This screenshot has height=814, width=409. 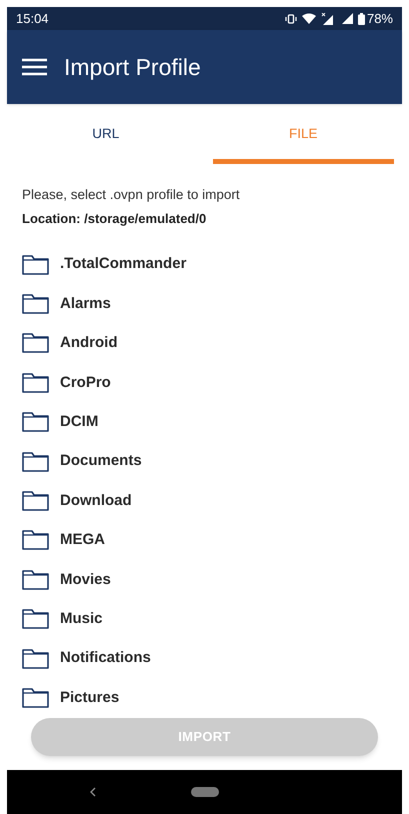 What do you see at coordinates (90, 698) in the screenshot?
I see `folder-item: Pictures` at bounding box center [90, 698].